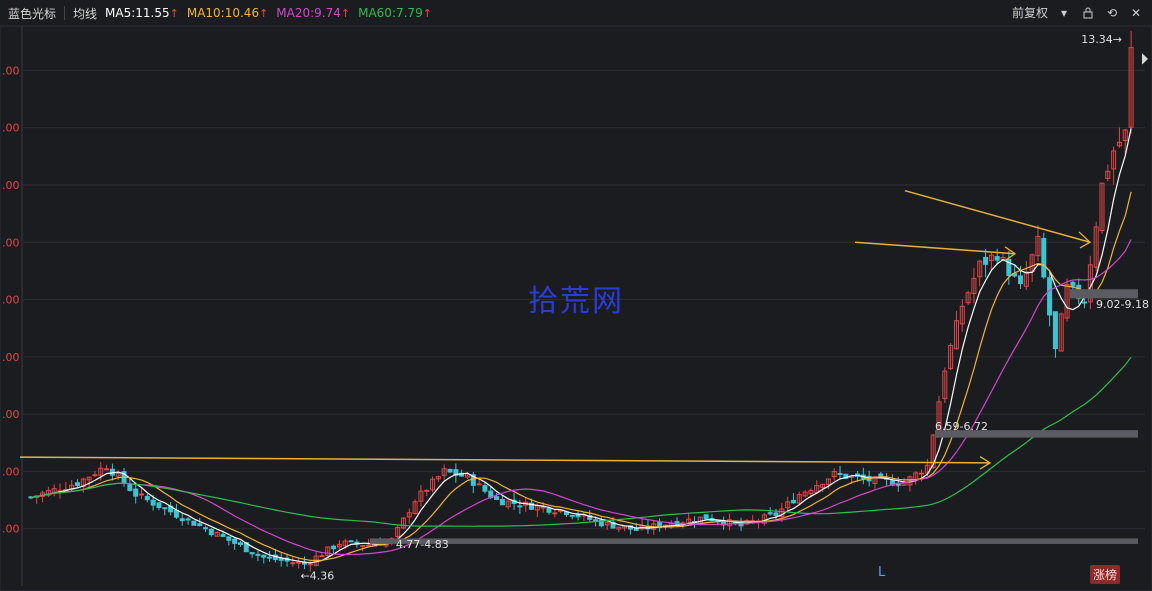 This screenshot has width=1152, height=591. Describe the element at coordinates (318, 575) in the screenshot. I see `annotation-label: ←4.36` at that location.